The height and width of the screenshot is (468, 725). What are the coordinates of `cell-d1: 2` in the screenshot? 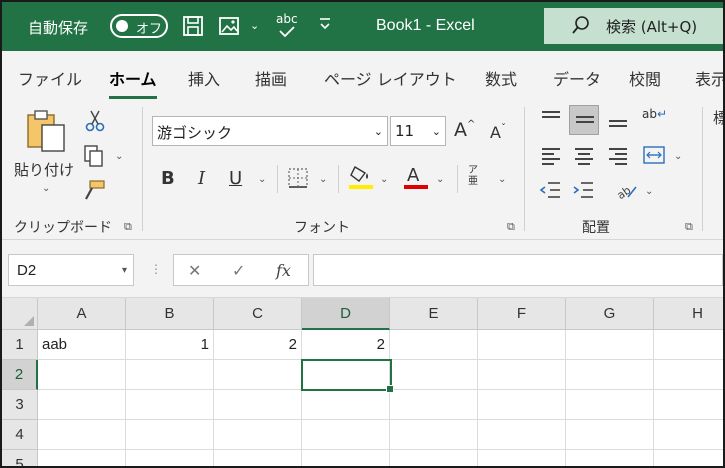 It's located at (346, 345).